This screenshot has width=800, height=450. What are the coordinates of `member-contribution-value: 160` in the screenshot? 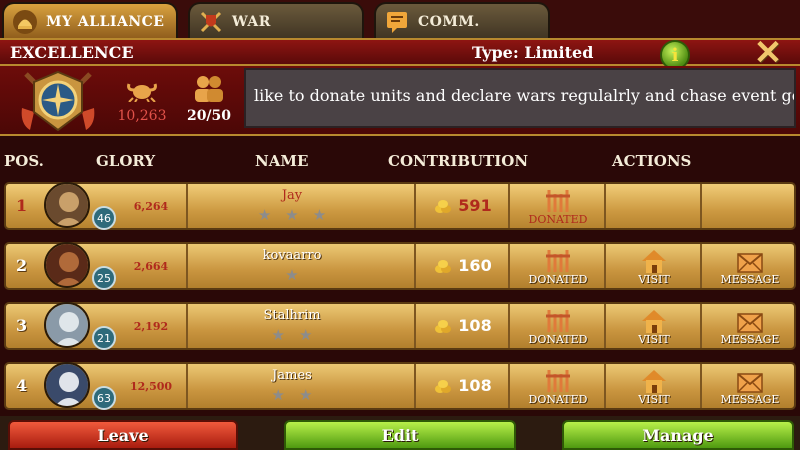 It's located at (475, 265).